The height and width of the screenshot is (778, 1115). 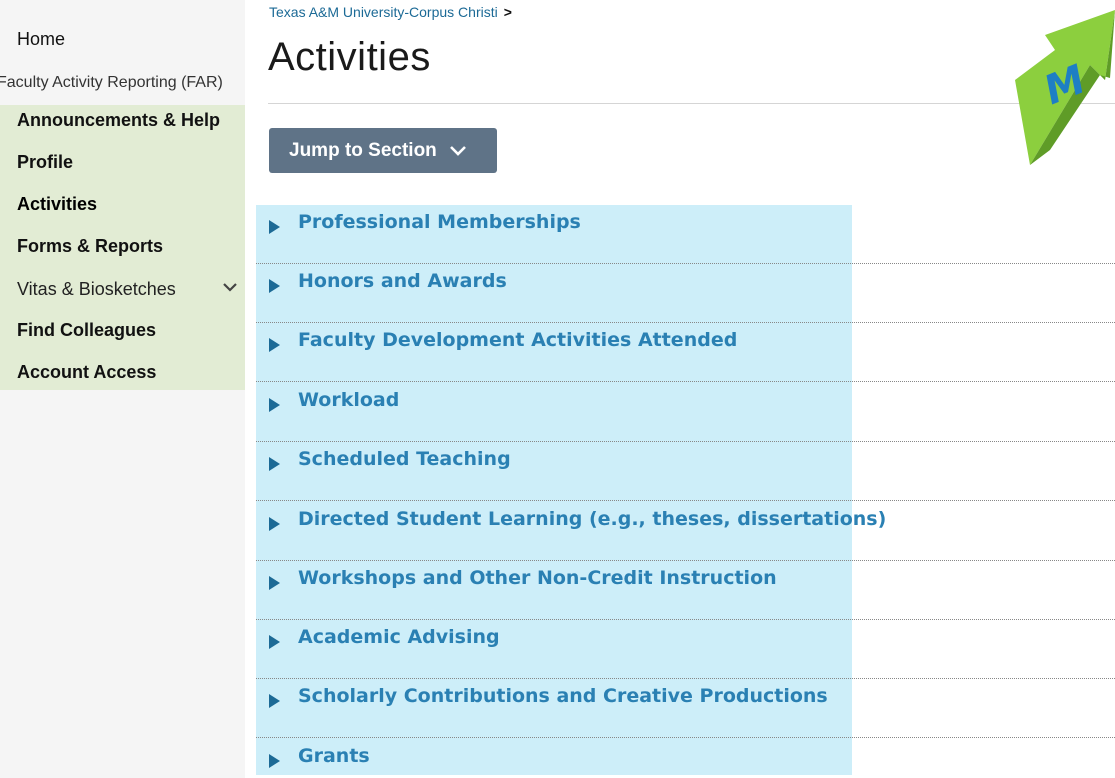 What do you see at coordinates (41, 39) in the screenshot?
I see `sidebar-home-link: Home` at bounding box center [41, 39].